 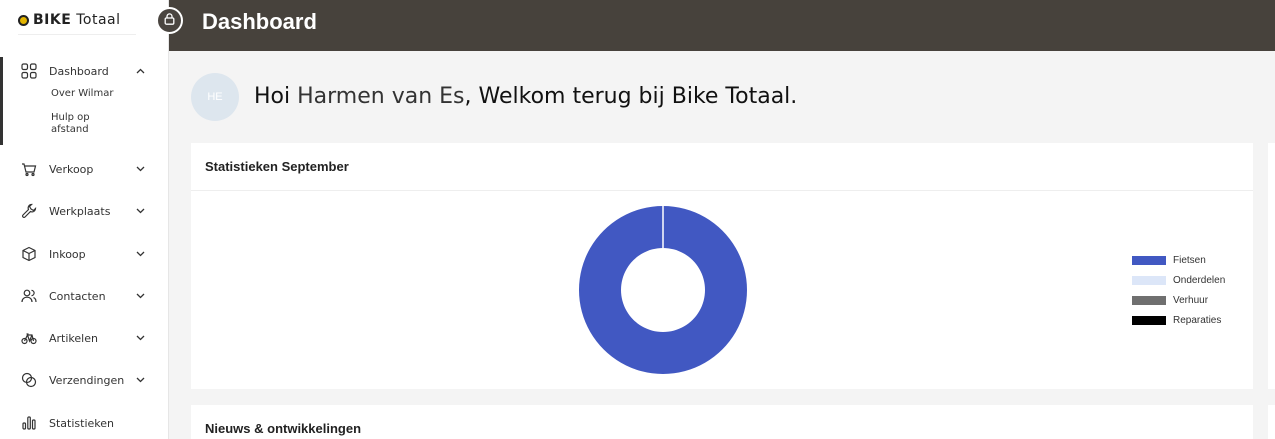 I want to click on sidebar-item-verzendingen: Verzendingen, so click(x=84, y=380).